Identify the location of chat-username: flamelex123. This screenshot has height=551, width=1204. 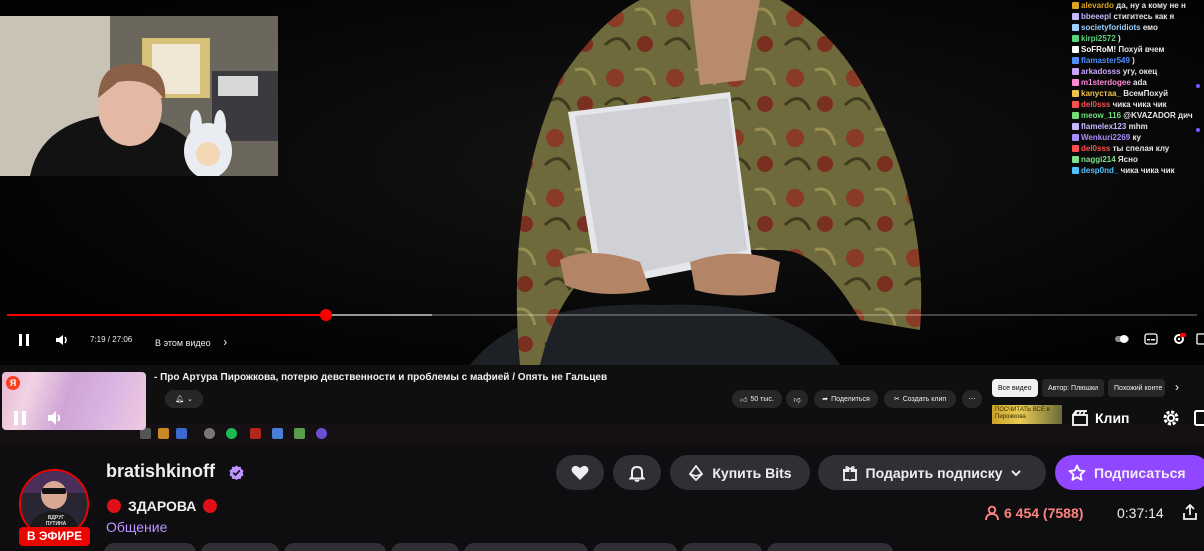
(1103, 126).